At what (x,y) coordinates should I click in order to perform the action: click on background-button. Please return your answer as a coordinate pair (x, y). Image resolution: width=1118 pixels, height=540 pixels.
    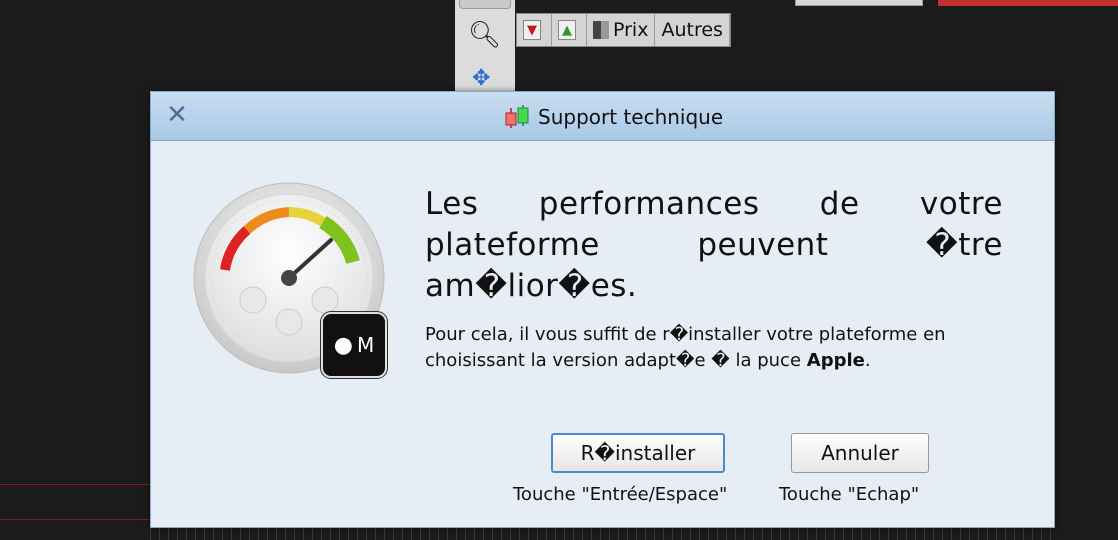
    Looking at the image, I should click on (859, 3).